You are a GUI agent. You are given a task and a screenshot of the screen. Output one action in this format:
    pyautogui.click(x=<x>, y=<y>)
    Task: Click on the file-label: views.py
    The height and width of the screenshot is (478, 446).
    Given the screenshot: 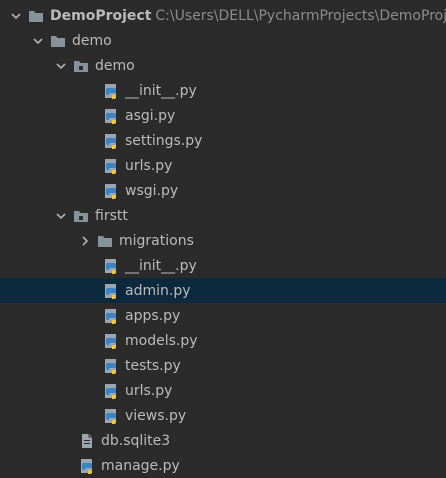 What is the action you would take?
    pyautogui.click(x=156, y=415)
    